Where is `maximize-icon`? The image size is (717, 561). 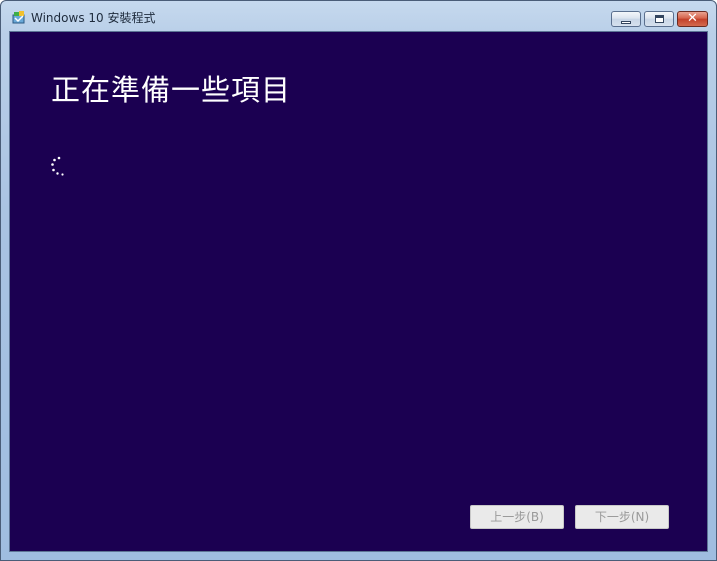 maximize-icon is located at coordinates (659, 19).